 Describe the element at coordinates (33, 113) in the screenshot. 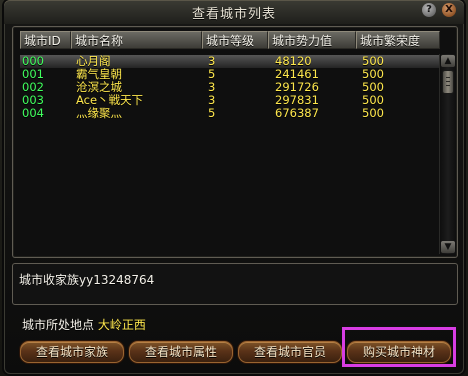

I see `city-id-cell: 004` at that location.